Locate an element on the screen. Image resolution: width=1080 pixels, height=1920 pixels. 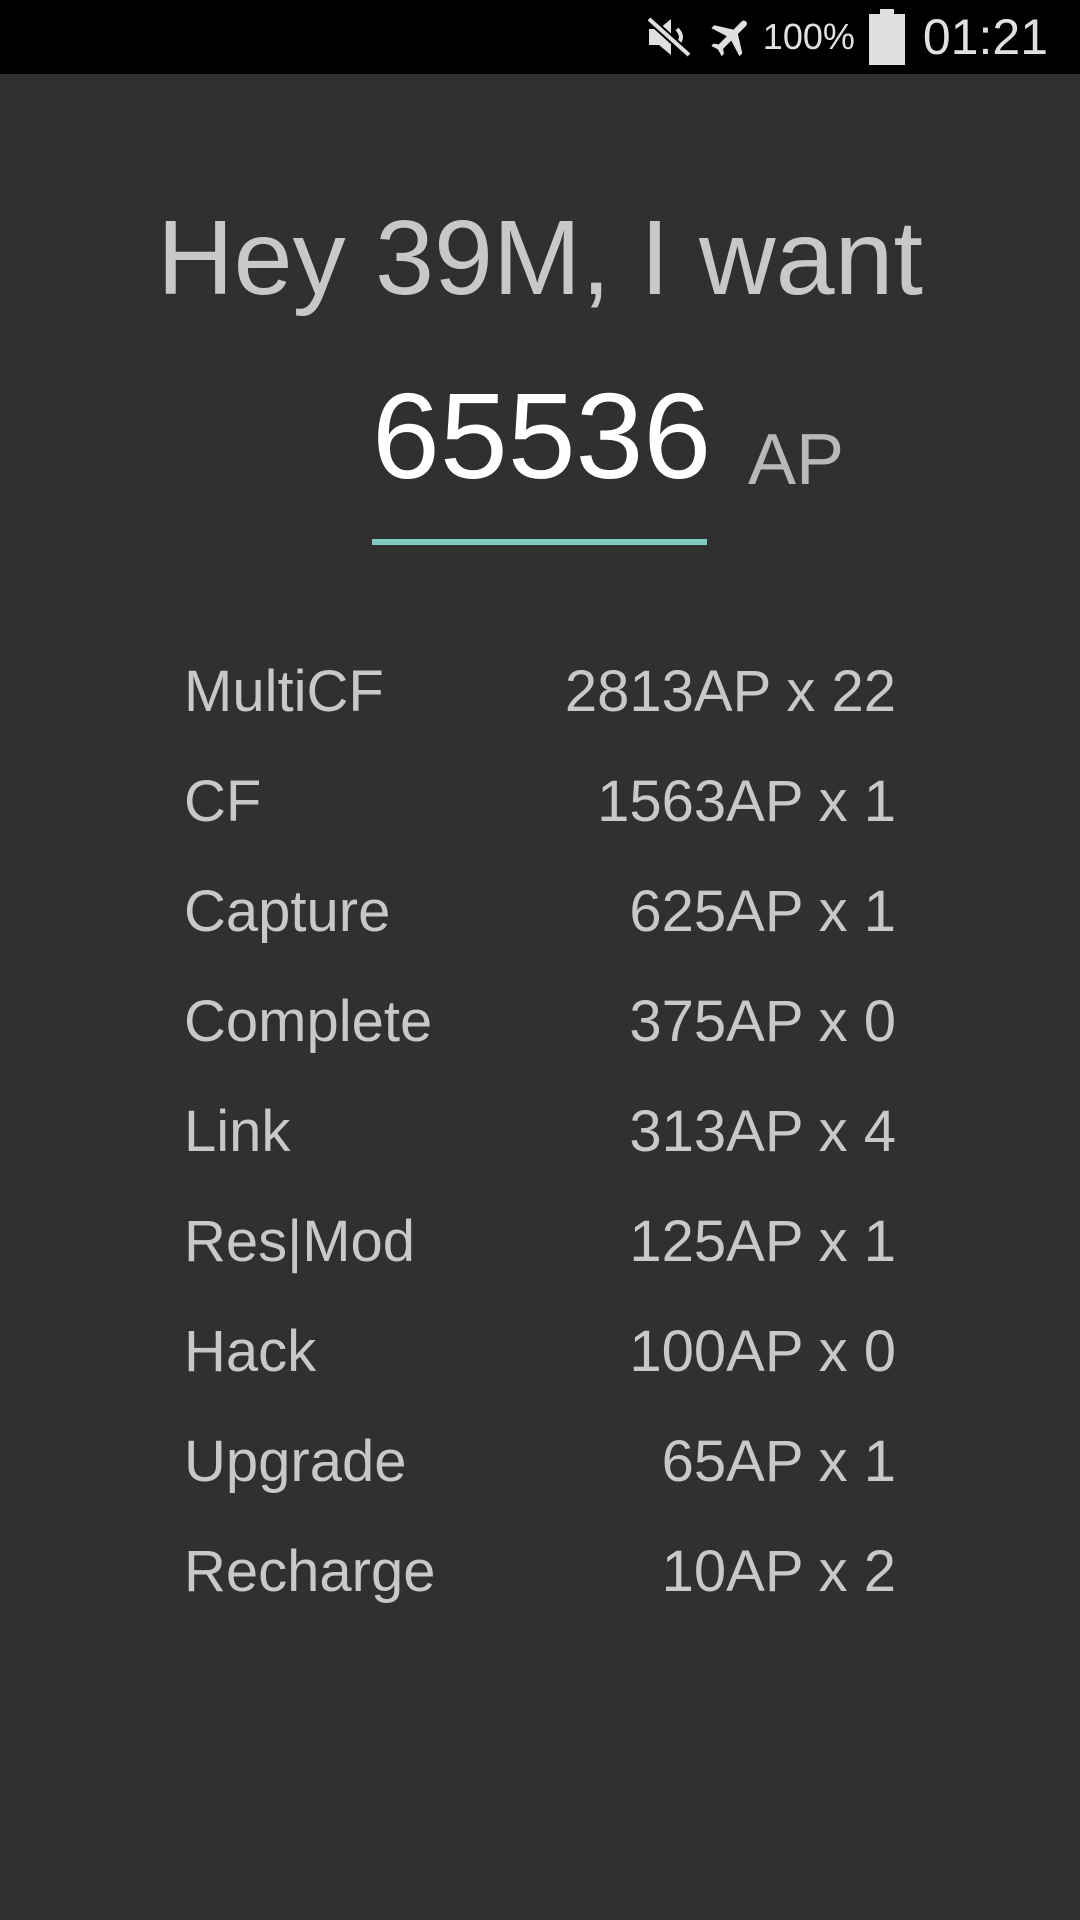
target-input-underline is located at coordinates (539, 542).